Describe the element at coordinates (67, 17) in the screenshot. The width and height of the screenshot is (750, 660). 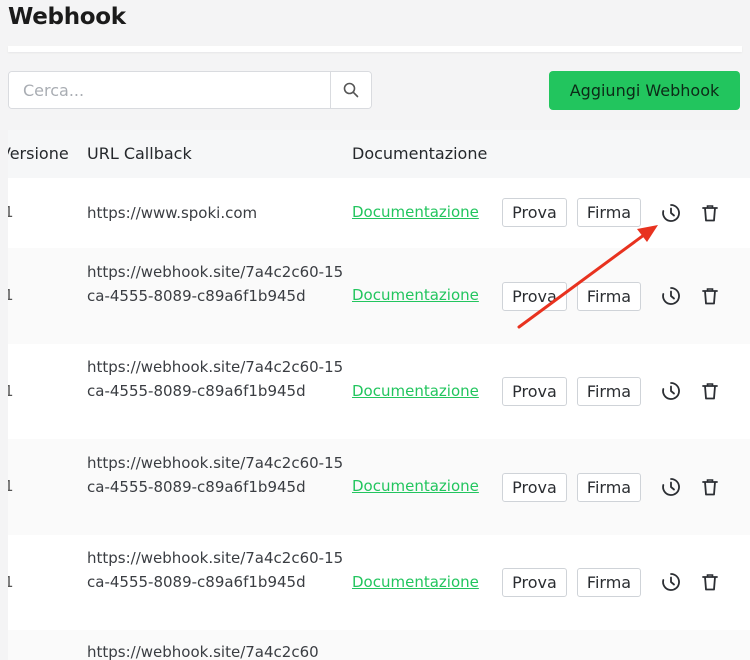
I see `page-title: Webhook` at that location.